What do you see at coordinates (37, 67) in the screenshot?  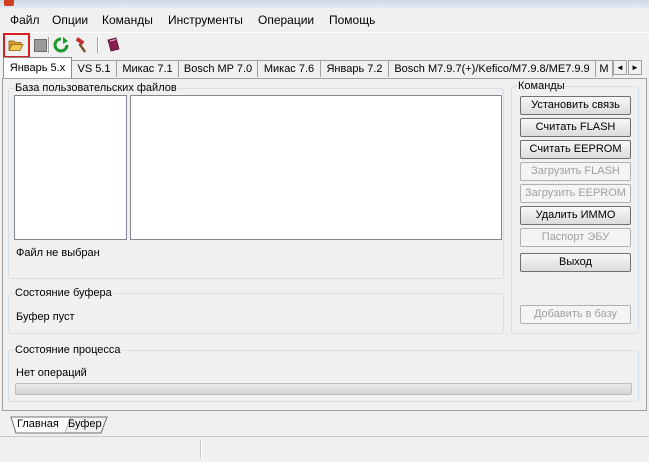 I see `tab-yanvar-5x: Январь 5.x` at bounding box center [37, 67].